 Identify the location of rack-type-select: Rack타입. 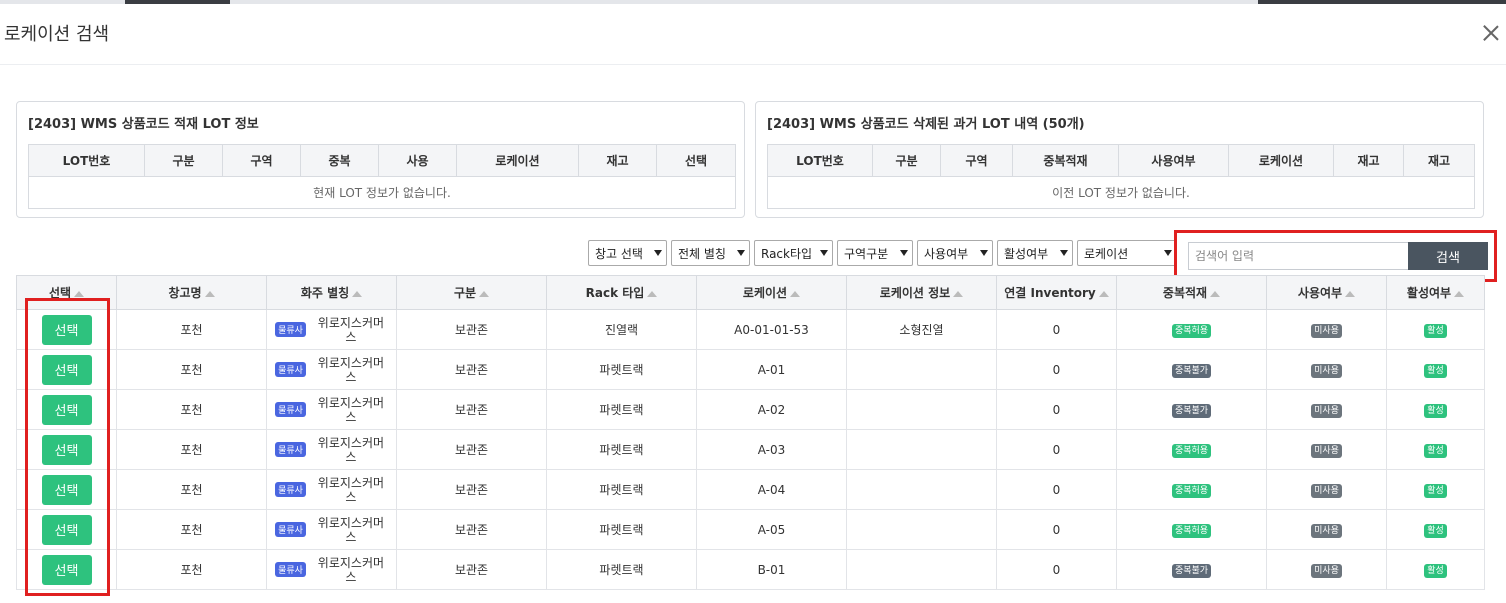
(793, 253).